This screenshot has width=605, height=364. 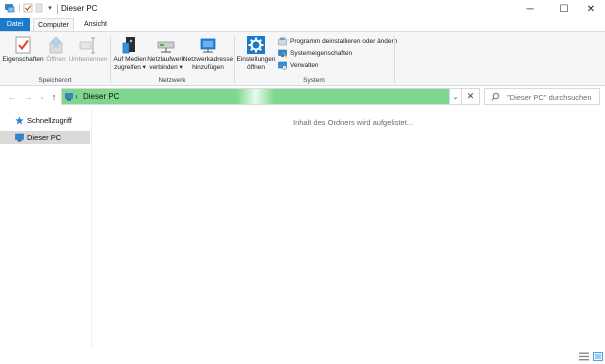 I want to click on search-box: "Dieser PC" durchsuchen, so click(x=542, y=96).